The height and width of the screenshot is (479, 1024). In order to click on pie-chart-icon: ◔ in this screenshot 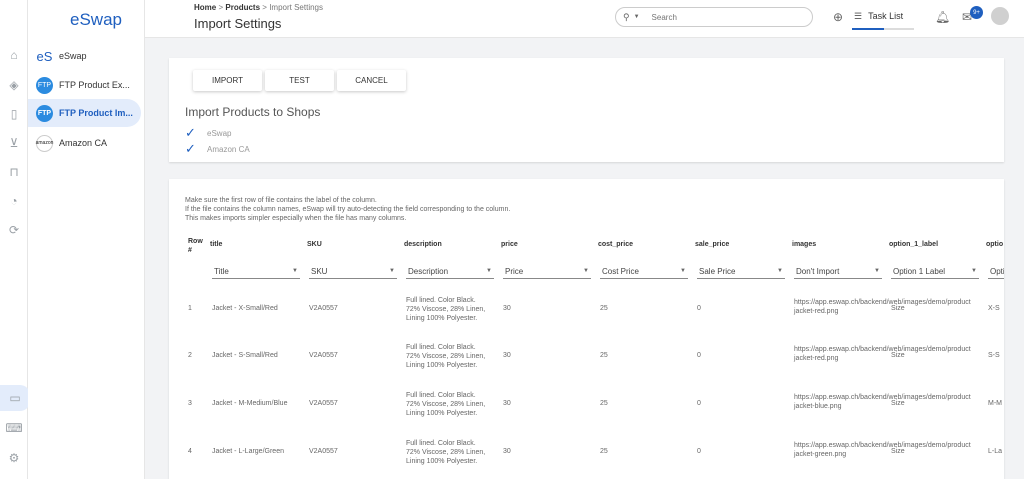, I will do `click(14, 201)`.